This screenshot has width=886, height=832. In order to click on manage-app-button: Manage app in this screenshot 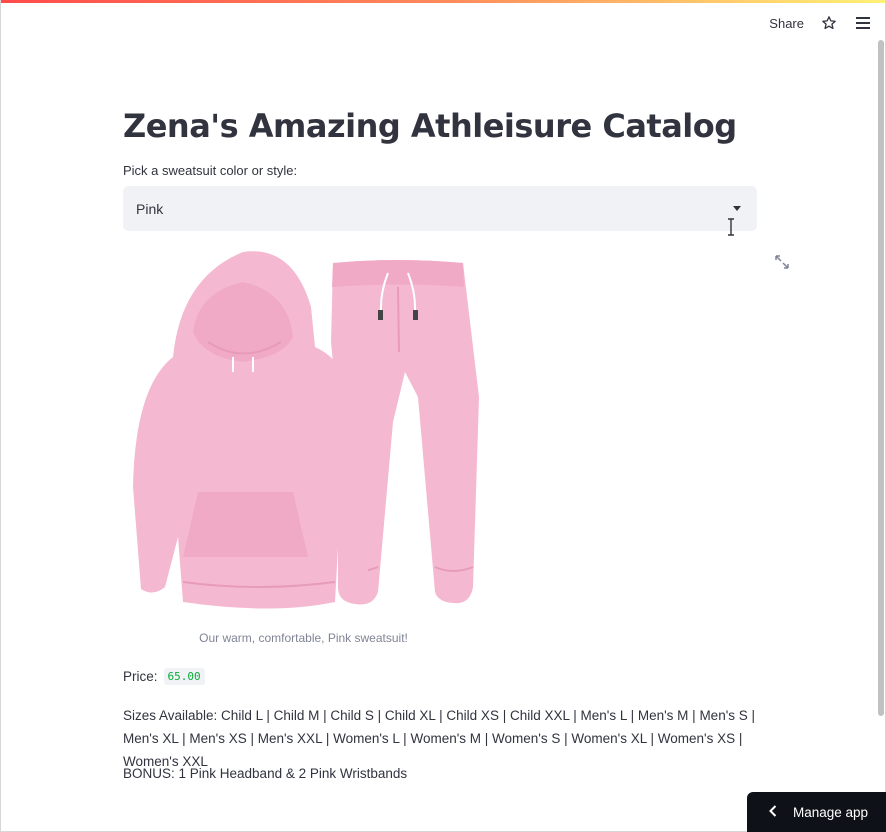, I will do `click(816, 812)`.